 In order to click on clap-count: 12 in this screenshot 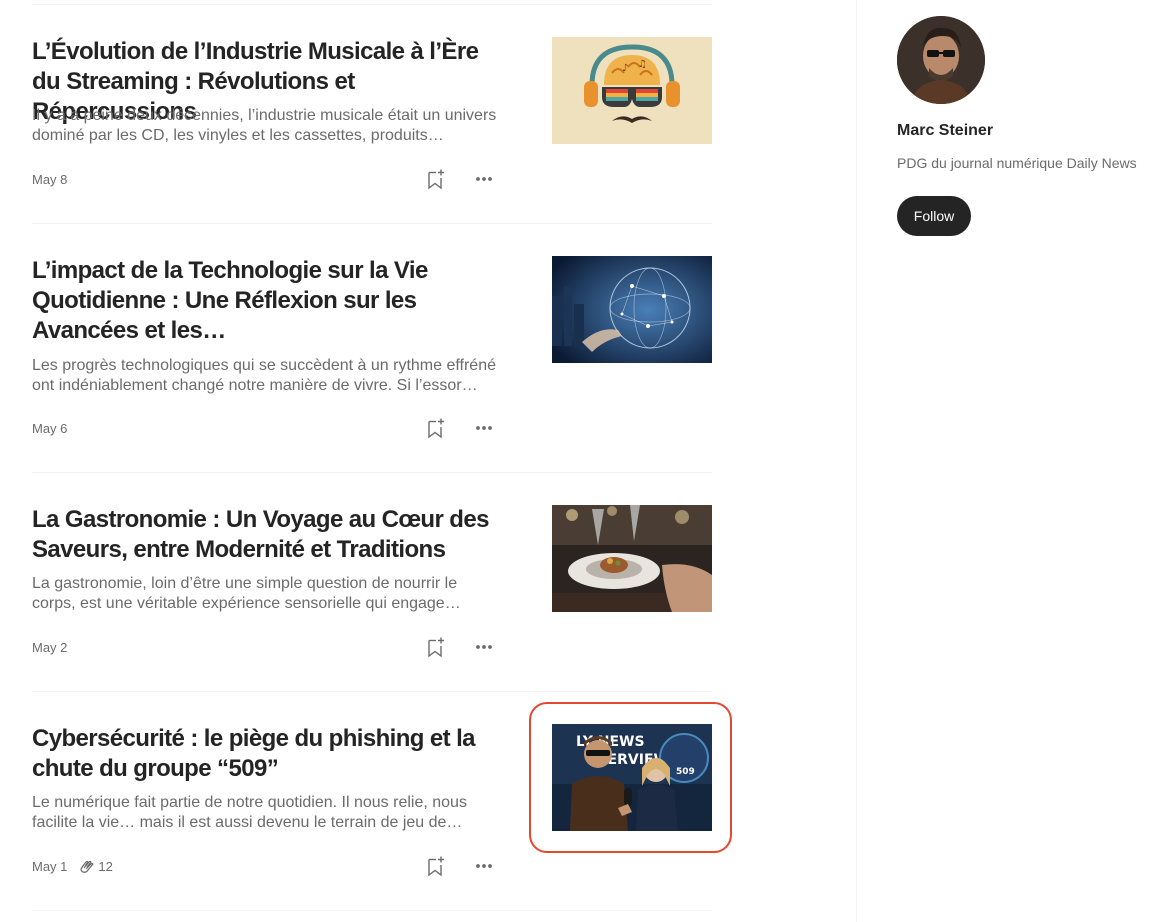, I will do `click(96, 866)`.